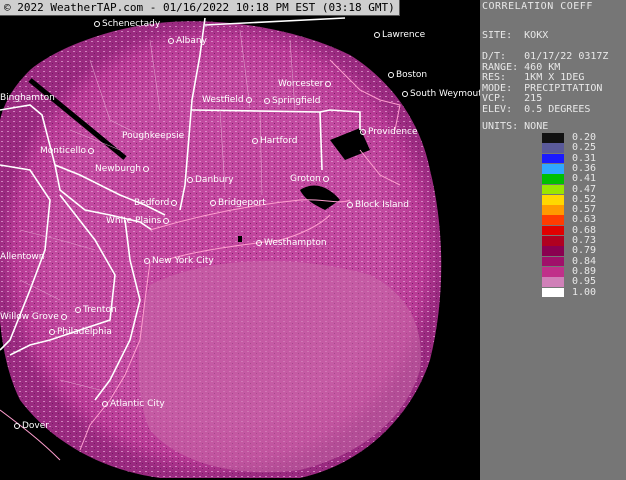  I want to click on city-name: Groton, so click(305, 179).